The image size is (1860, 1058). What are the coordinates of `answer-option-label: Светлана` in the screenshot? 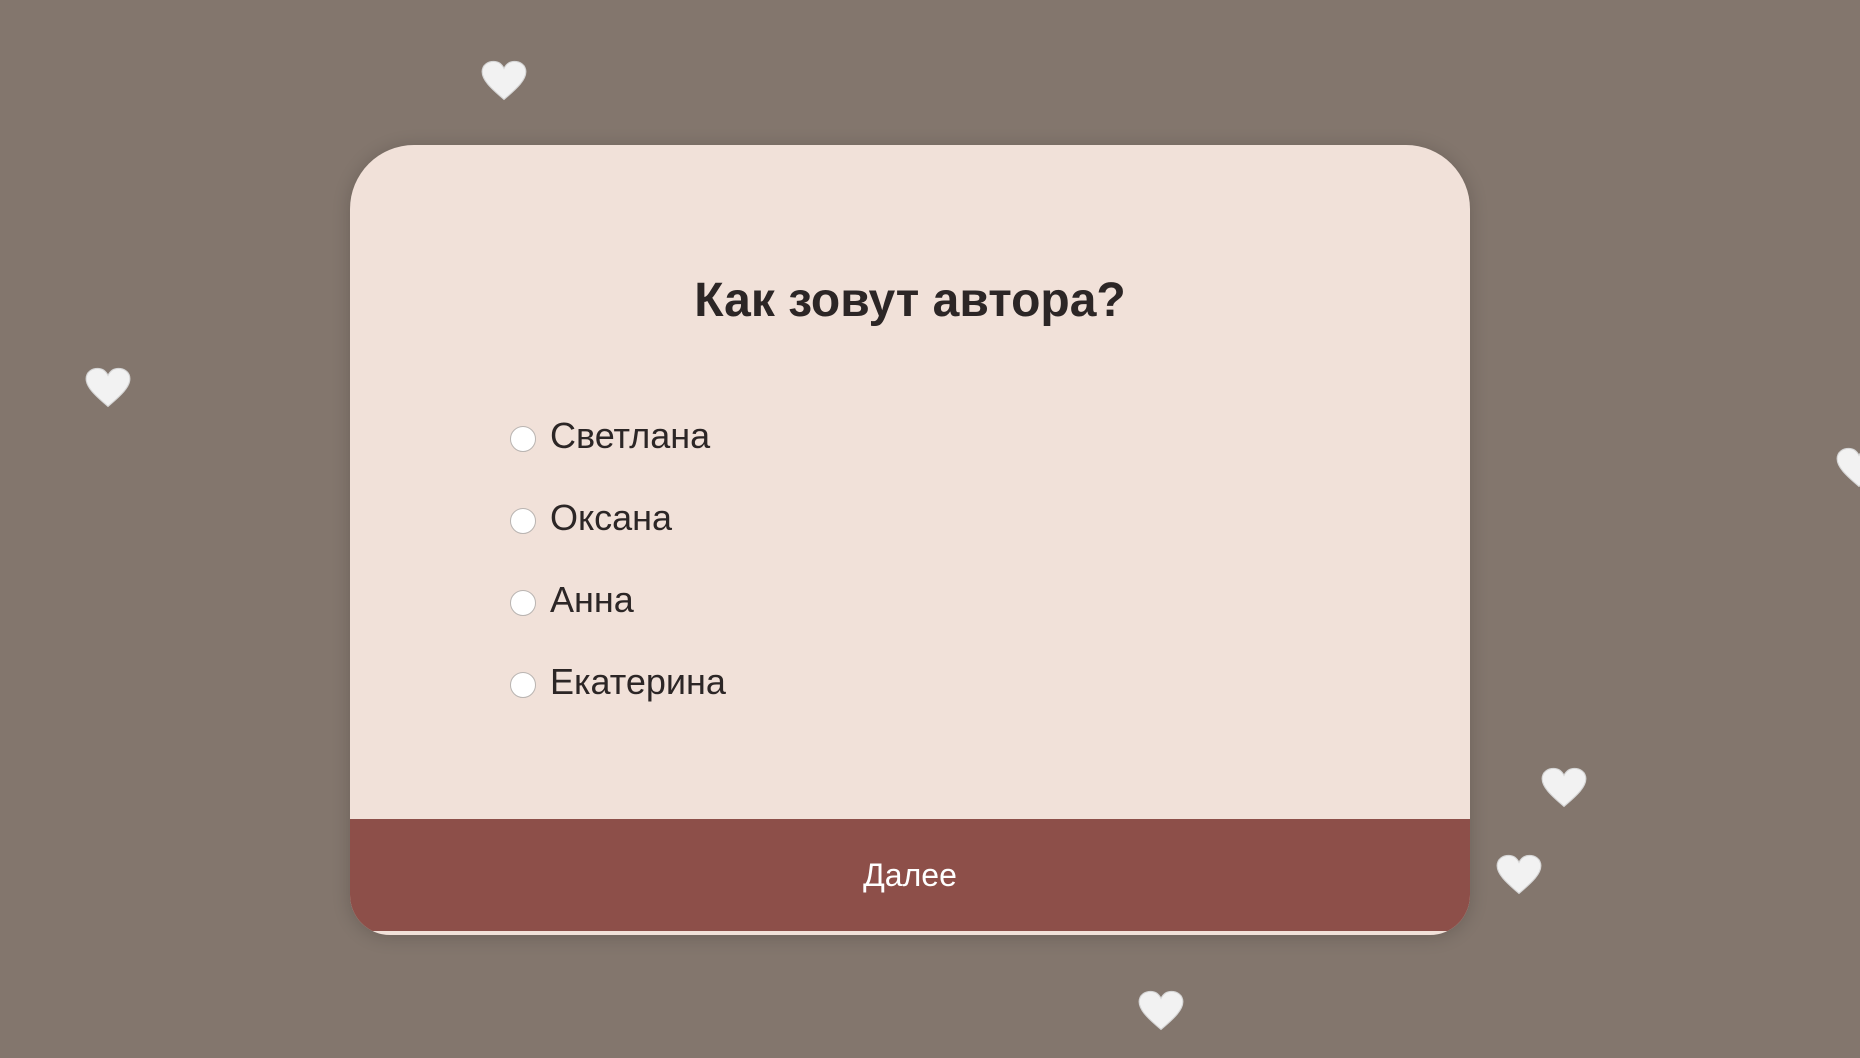 It's located at (630, 435).